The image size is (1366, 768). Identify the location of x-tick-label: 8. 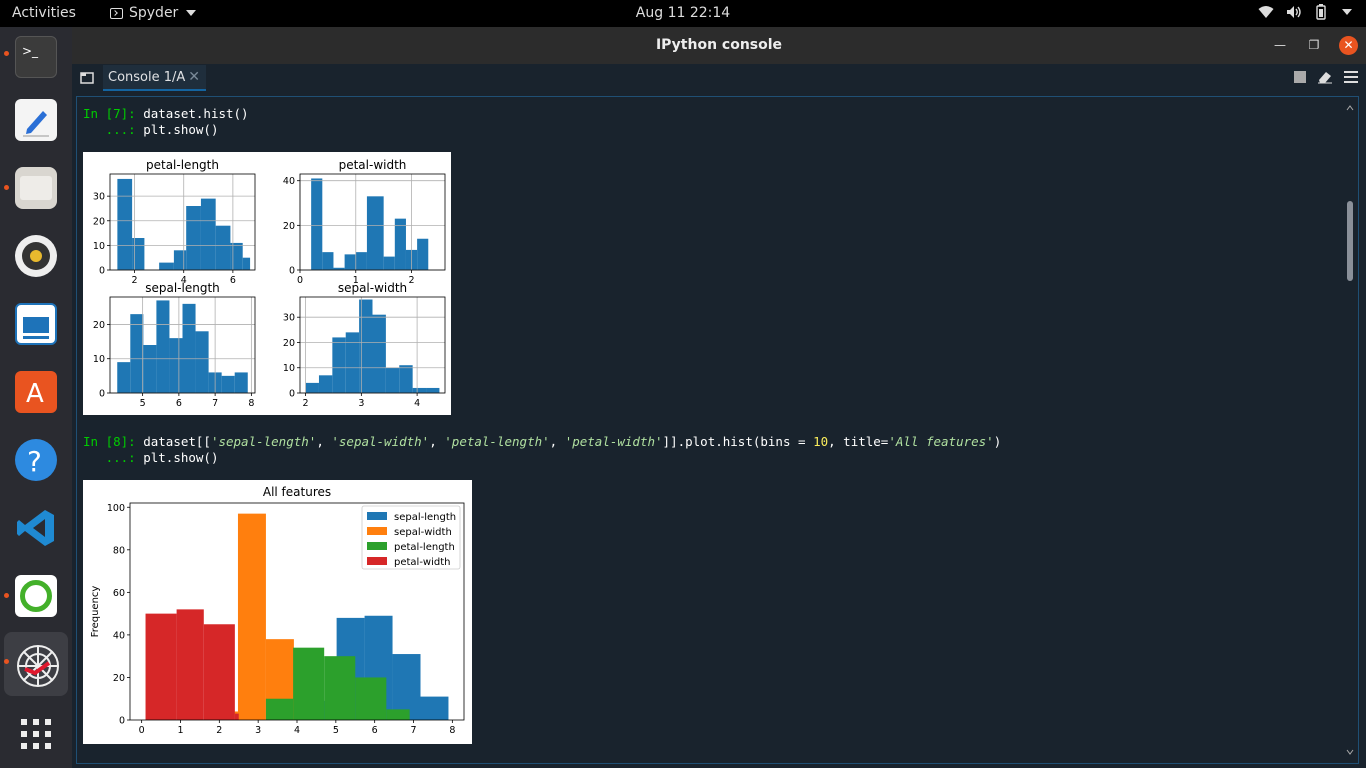
(251, 403).